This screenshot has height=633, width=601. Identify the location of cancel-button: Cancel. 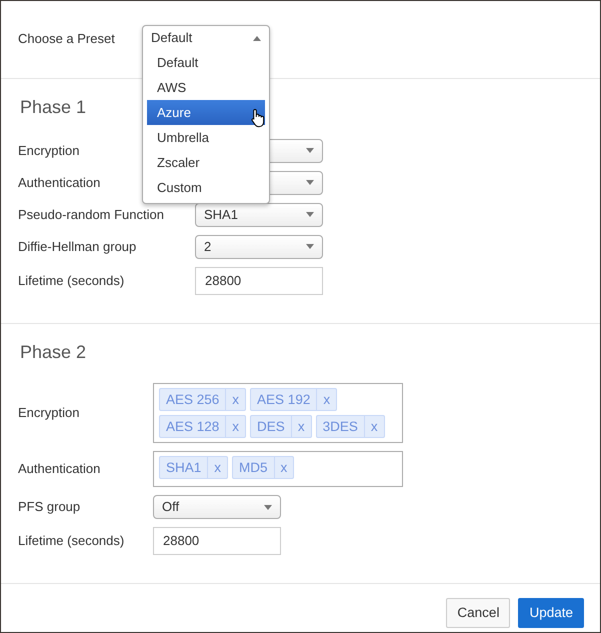
(478, 613).